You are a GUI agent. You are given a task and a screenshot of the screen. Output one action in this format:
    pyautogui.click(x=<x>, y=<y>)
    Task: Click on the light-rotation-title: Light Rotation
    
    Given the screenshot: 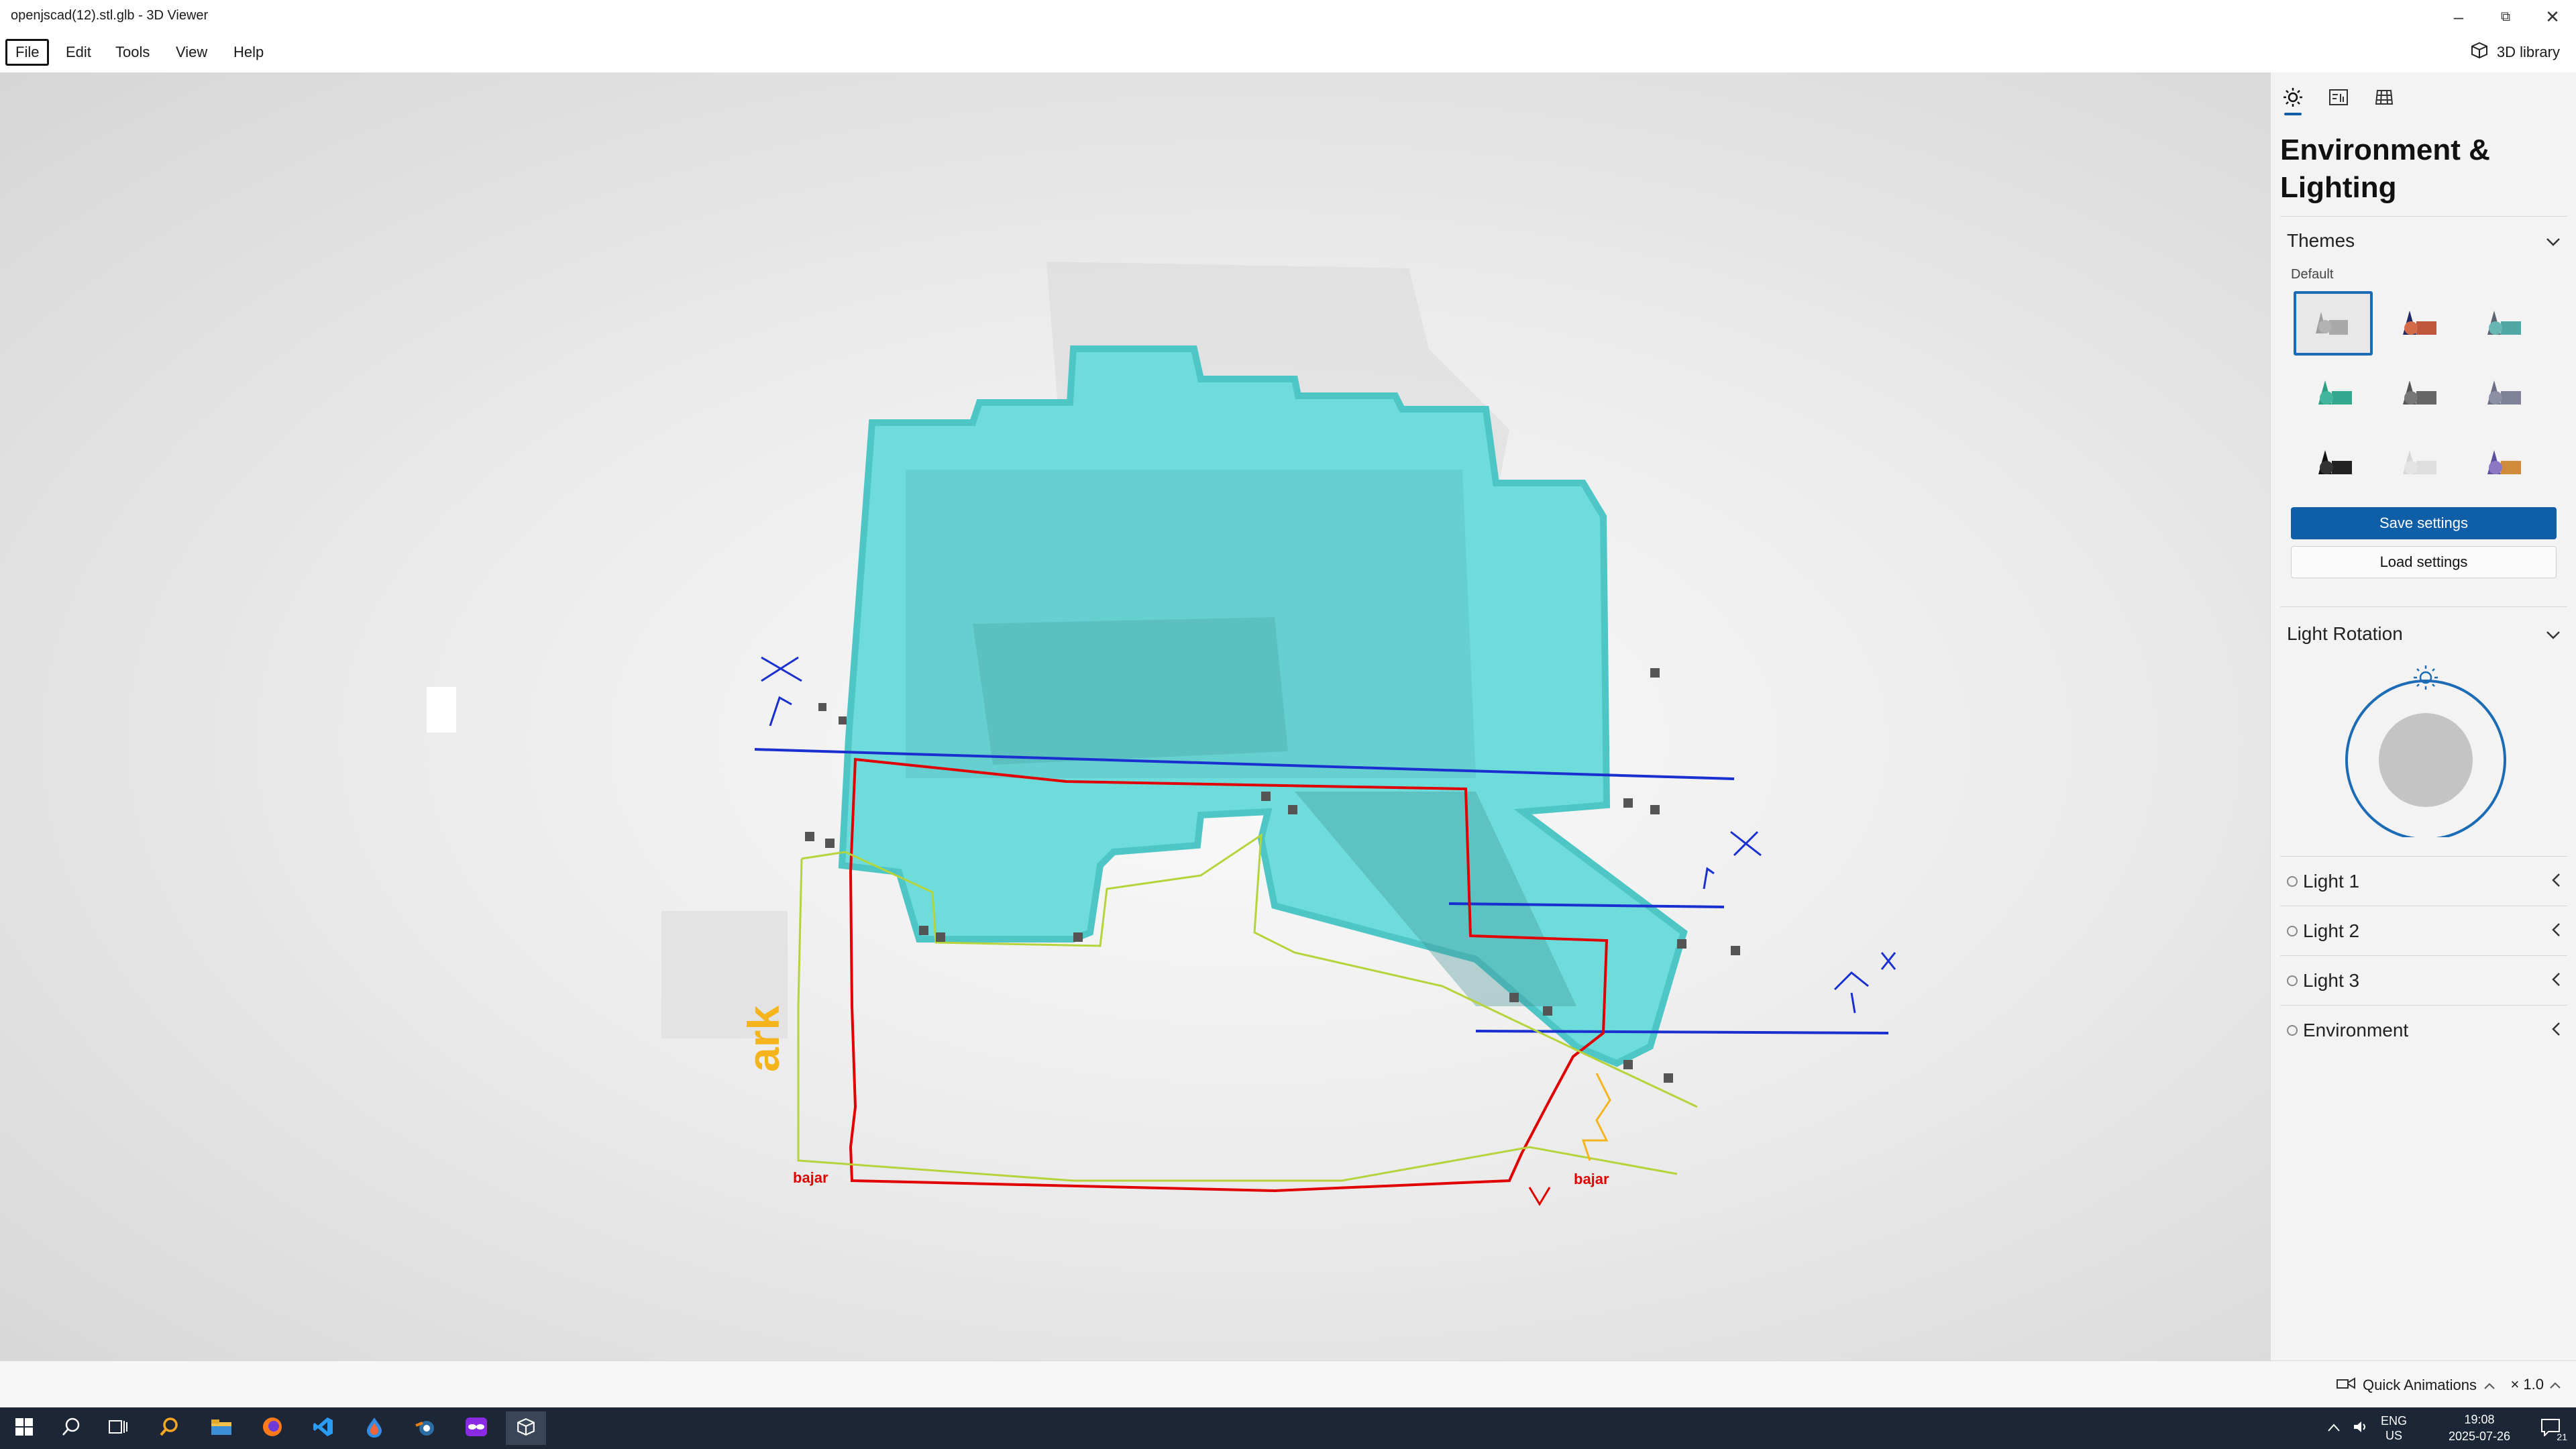 What is the action you would take?
    pyautogui.click(x=2345, y=633)
    